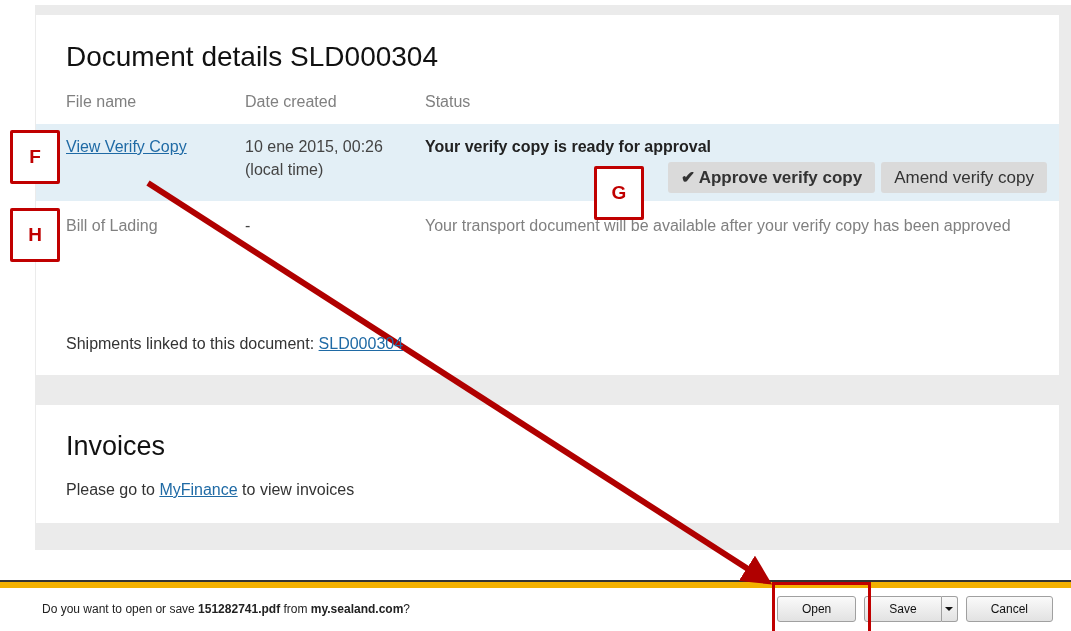 This screenshot has height=631, width=1071. Describe the element at coordinates (198, 489) in the screenshot. I see `finance-link: MyFinance` at that location.